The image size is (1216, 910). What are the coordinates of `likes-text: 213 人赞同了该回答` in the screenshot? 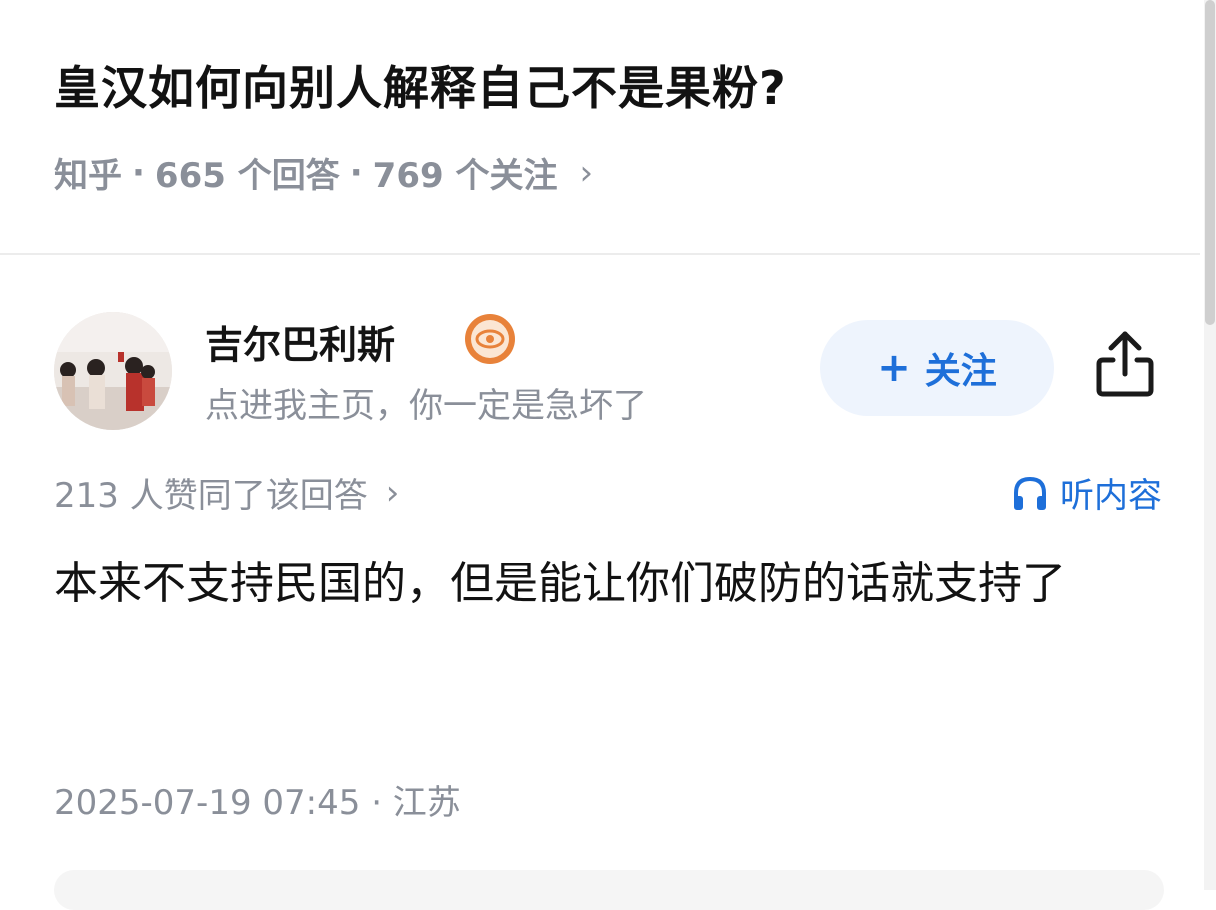 It's located at (211, 496).